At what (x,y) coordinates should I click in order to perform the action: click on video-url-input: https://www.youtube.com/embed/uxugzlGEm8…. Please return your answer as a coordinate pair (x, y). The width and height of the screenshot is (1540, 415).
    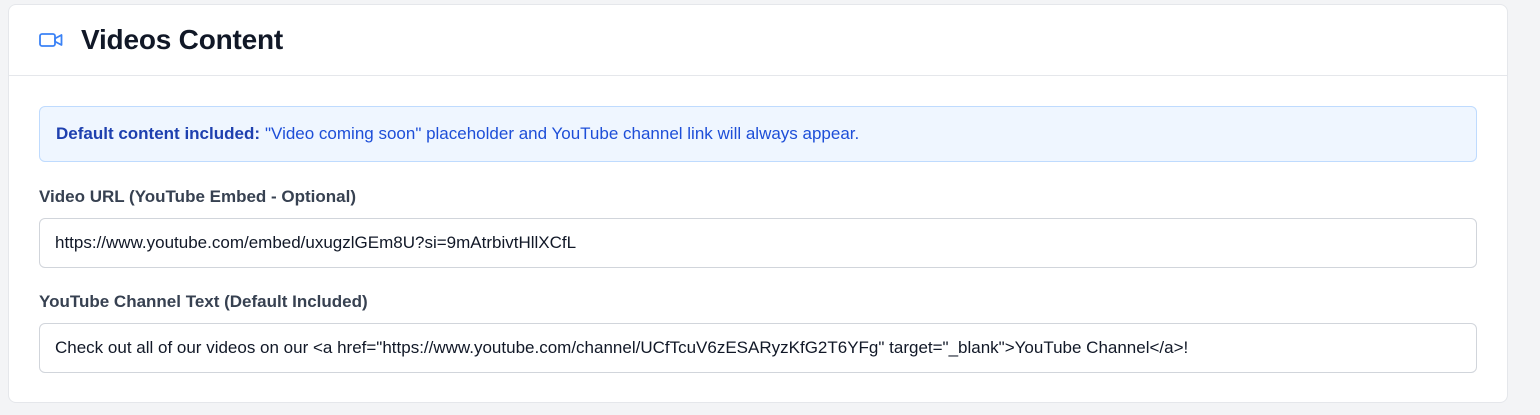
    Looking at the image, I should click on (758, 243).